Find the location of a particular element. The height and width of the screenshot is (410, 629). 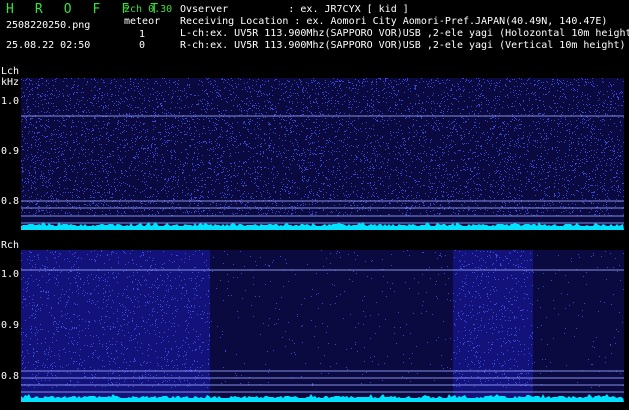

lch-y-label-0-8: 0.8 is located at coordinates (10, 201).